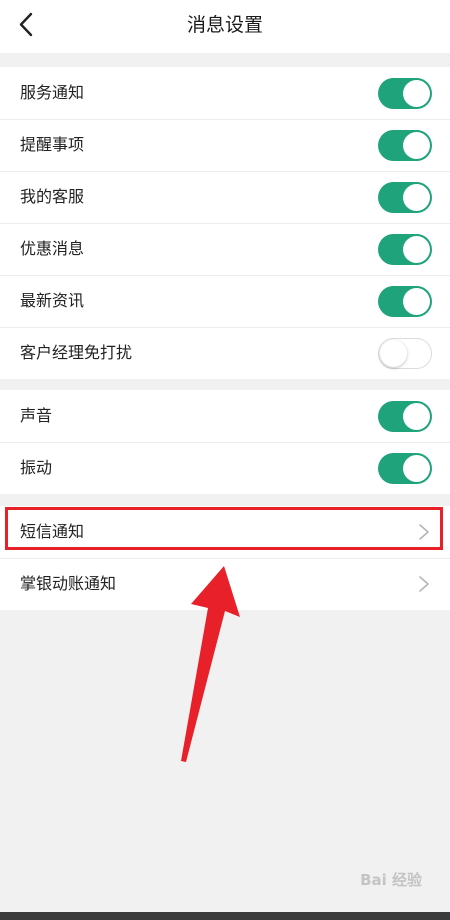  I want to click on highlight-box, so click(224, 528).